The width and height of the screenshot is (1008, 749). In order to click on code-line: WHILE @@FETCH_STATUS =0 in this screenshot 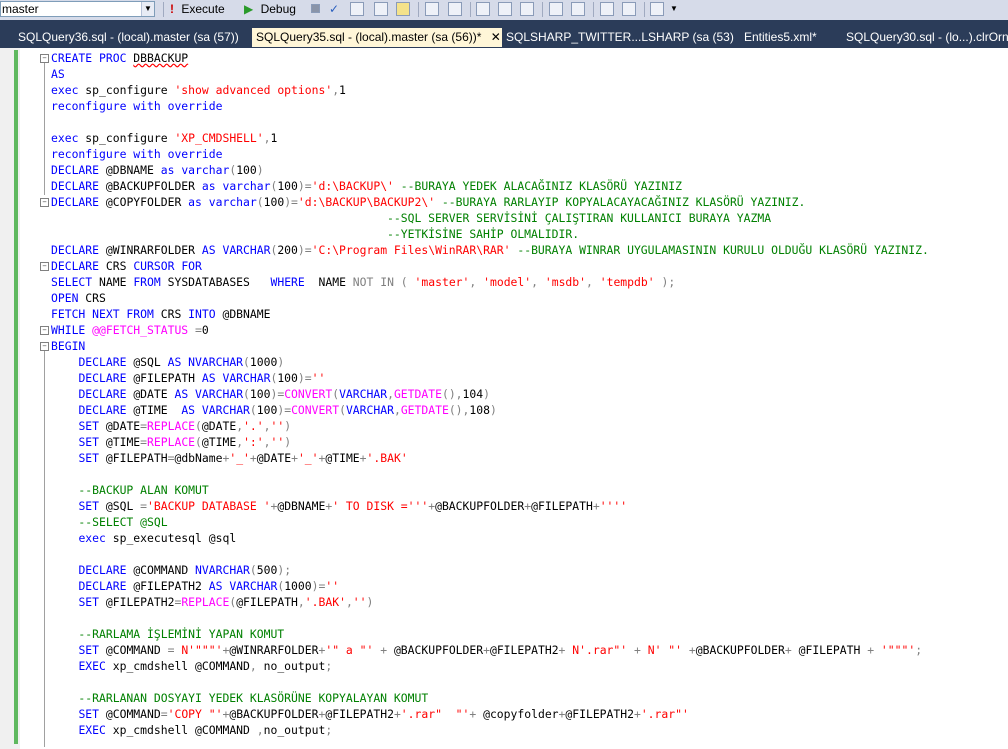, I will do `click(528, 330)`.